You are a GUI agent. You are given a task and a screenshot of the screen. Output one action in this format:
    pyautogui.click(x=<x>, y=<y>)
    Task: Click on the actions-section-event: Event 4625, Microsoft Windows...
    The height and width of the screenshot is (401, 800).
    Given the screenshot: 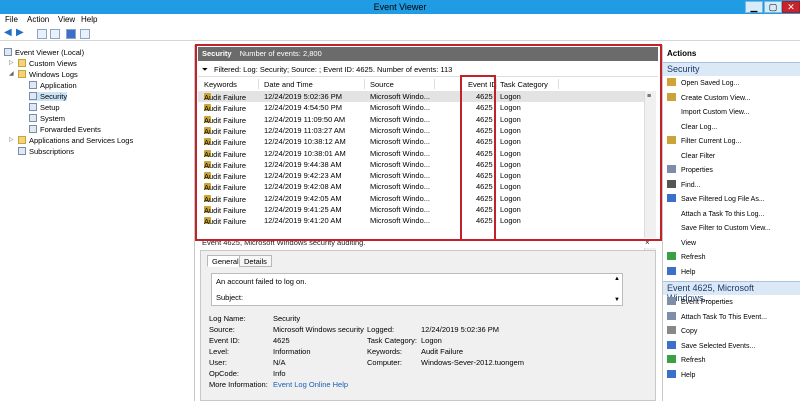 What is the action you would take?
    pyautogui.click(x=731, y=292)
    